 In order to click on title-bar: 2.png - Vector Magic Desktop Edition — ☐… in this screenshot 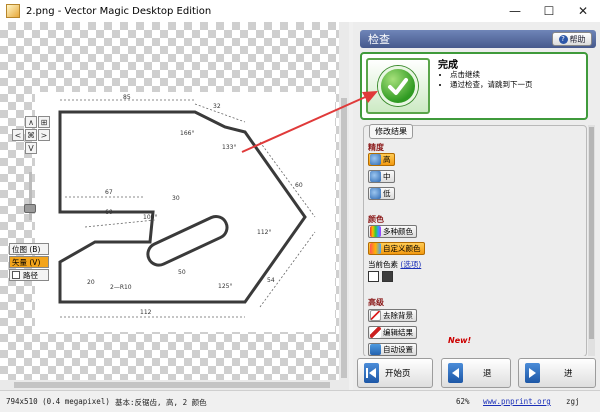, I will do `click(300, 11)`.